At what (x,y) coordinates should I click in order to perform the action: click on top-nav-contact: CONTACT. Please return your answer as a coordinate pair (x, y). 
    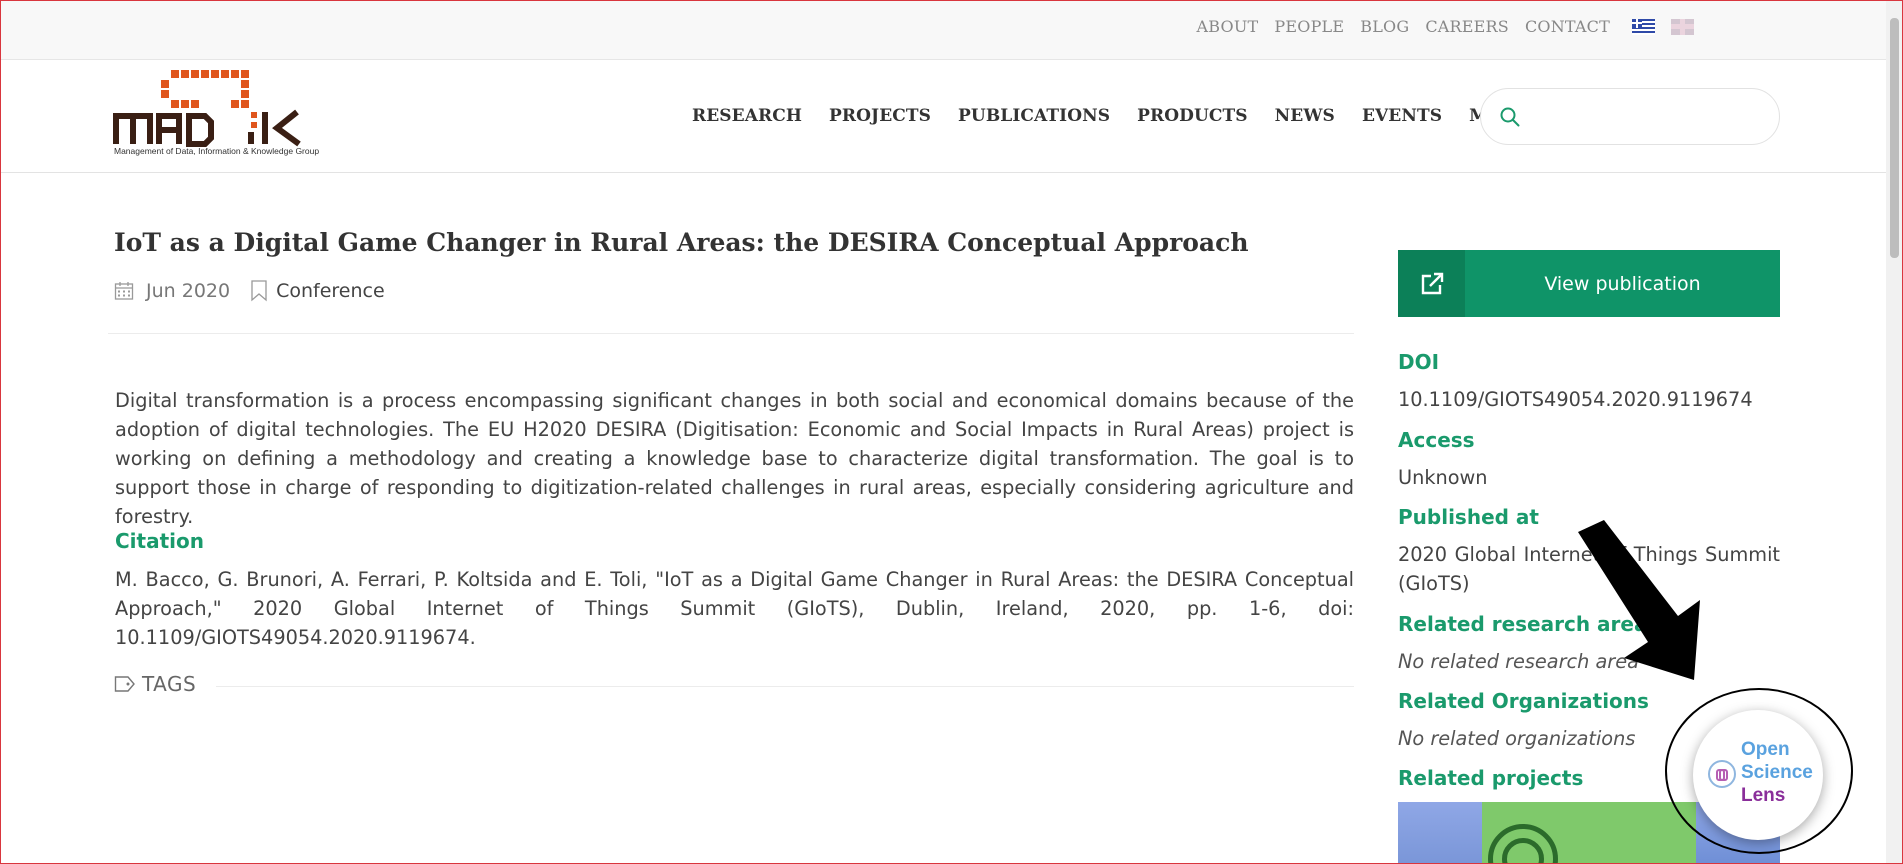
    Looking at the image, I should click on (1567, 26).